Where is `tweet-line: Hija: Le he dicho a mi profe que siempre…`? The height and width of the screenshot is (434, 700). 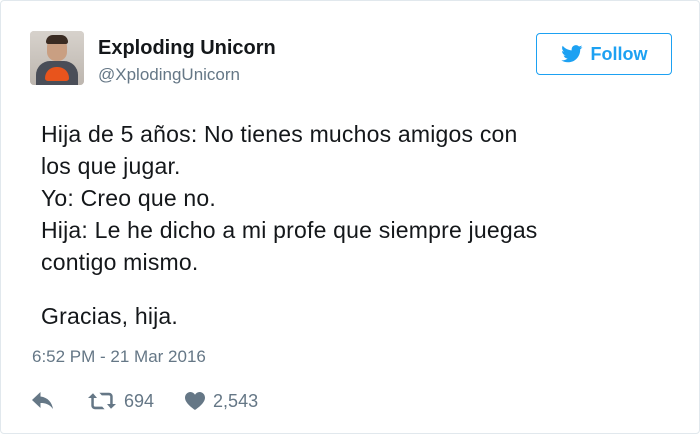 tweet-line: Hija: Le he dicho a mi profe que siempre… is located at coordinates (289, 230).